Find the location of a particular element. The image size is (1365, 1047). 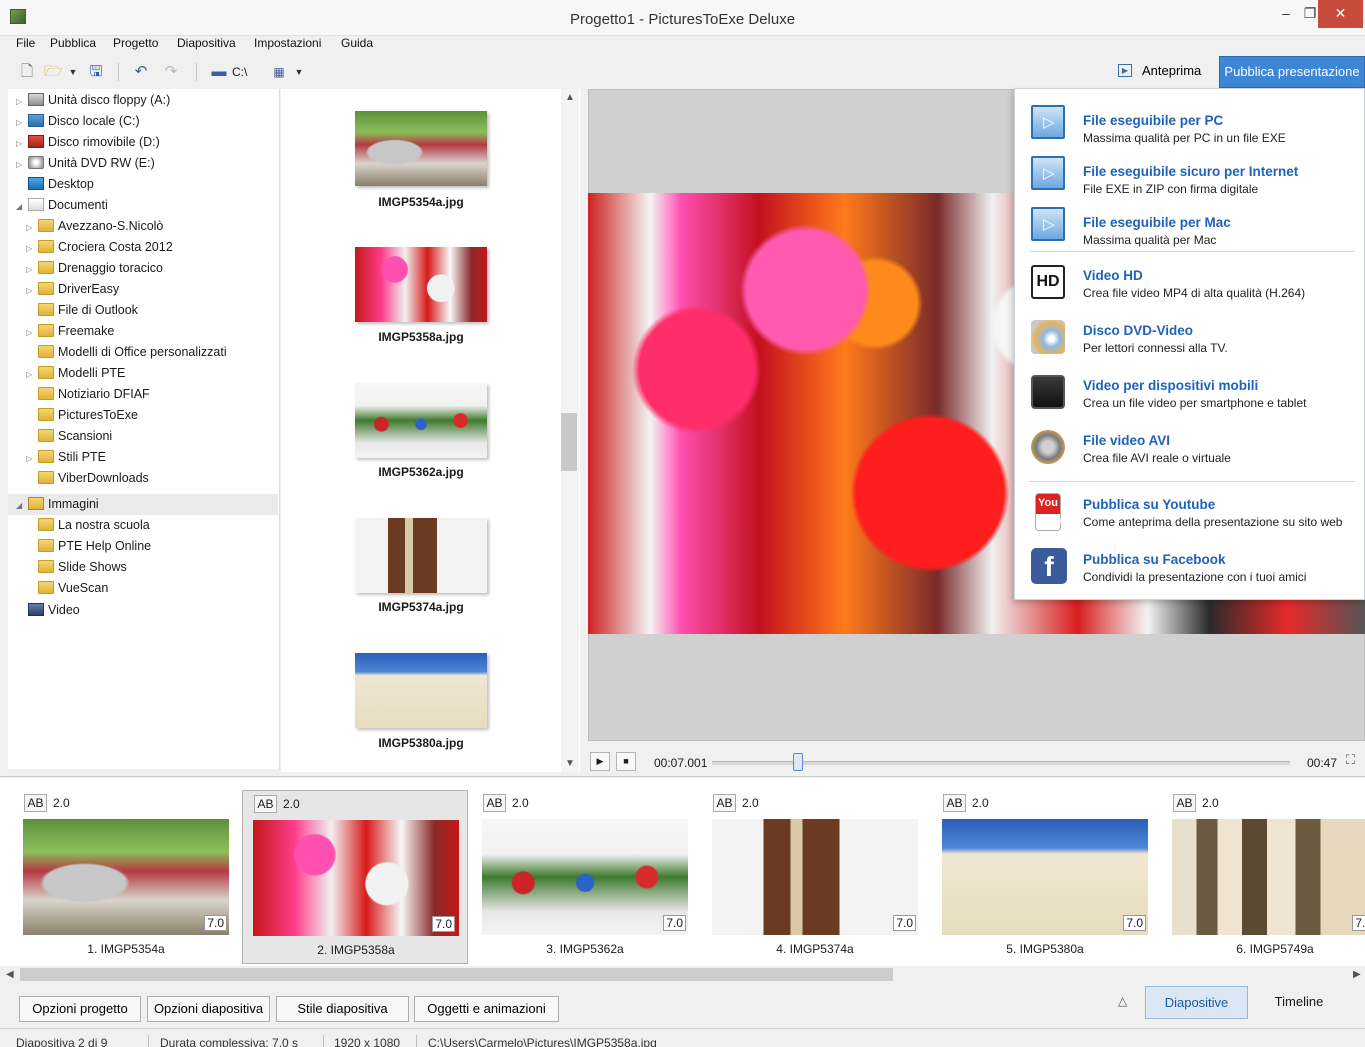

tree-item-folder: Scansioni is located at coordinates (75, 436).